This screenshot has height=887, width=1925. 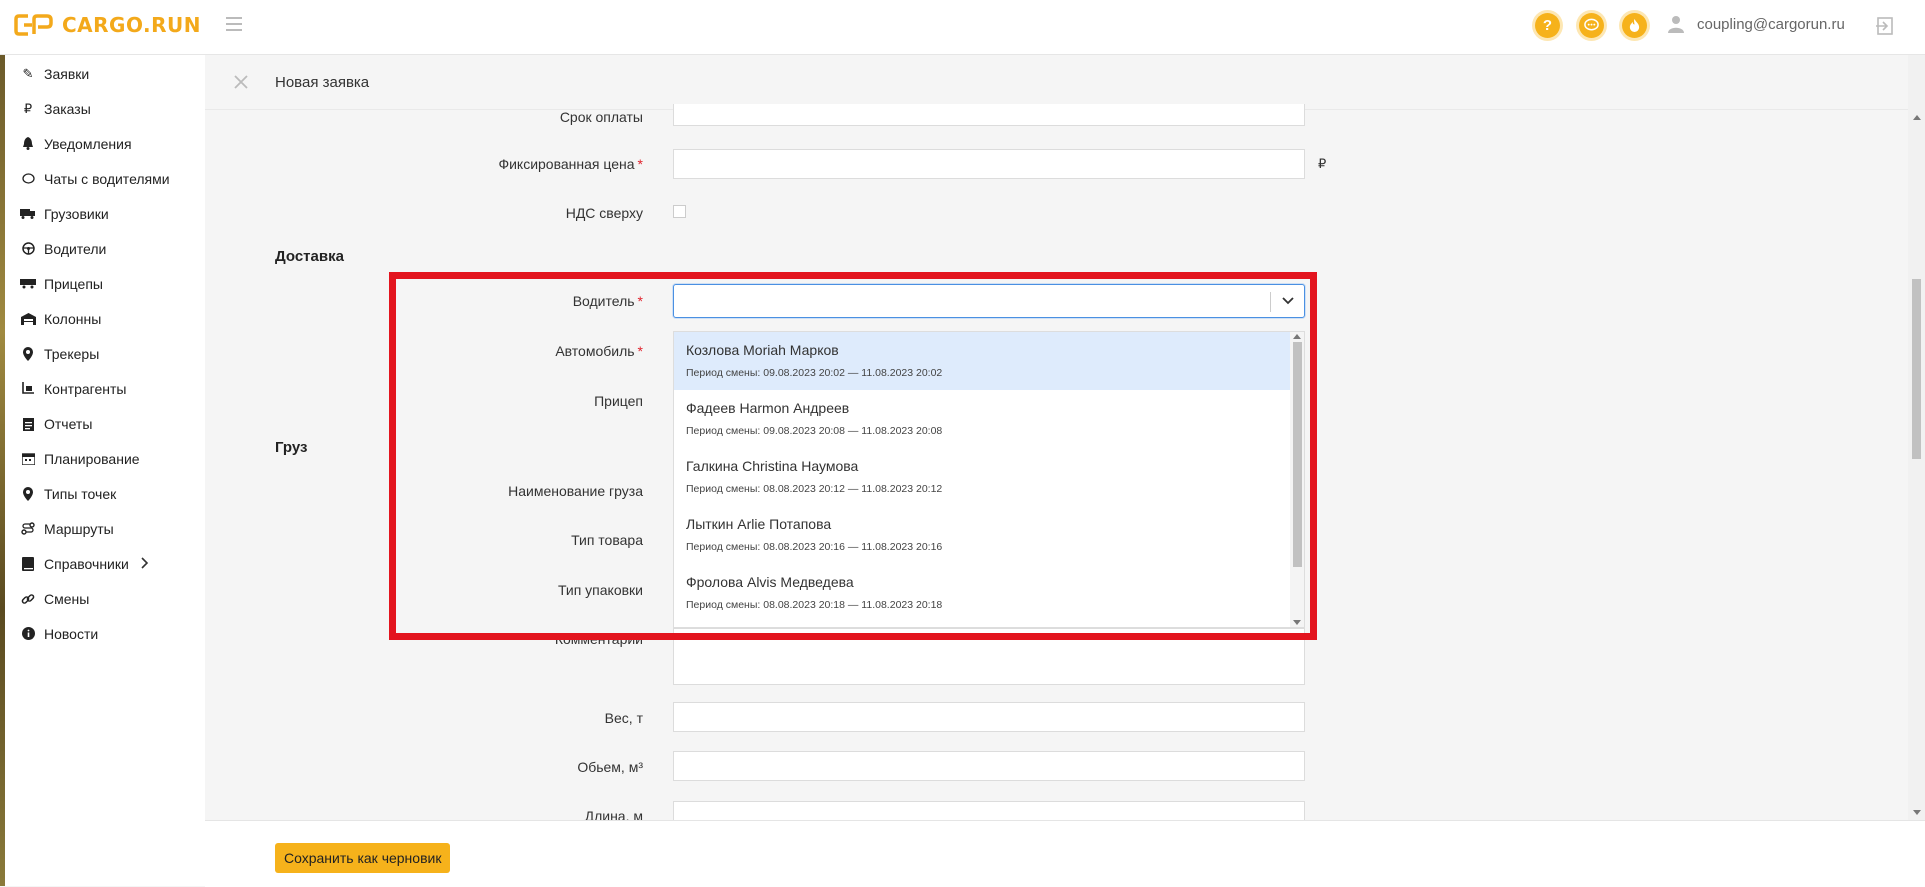 What do you see at coordinates (86, 563) in the screenshot?
I see `sidebar-item-label: Справочники` at bounding box center [86, 563].